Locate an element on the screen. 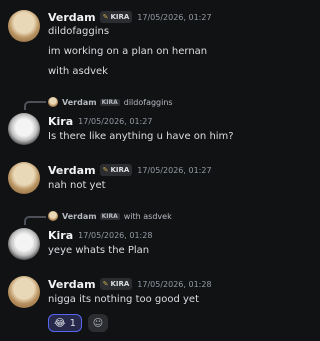 The width and height of the screenshot is (320, 341). message-header: Kira 17/05/2026, 01:28 is located at coordinates (100, 235).